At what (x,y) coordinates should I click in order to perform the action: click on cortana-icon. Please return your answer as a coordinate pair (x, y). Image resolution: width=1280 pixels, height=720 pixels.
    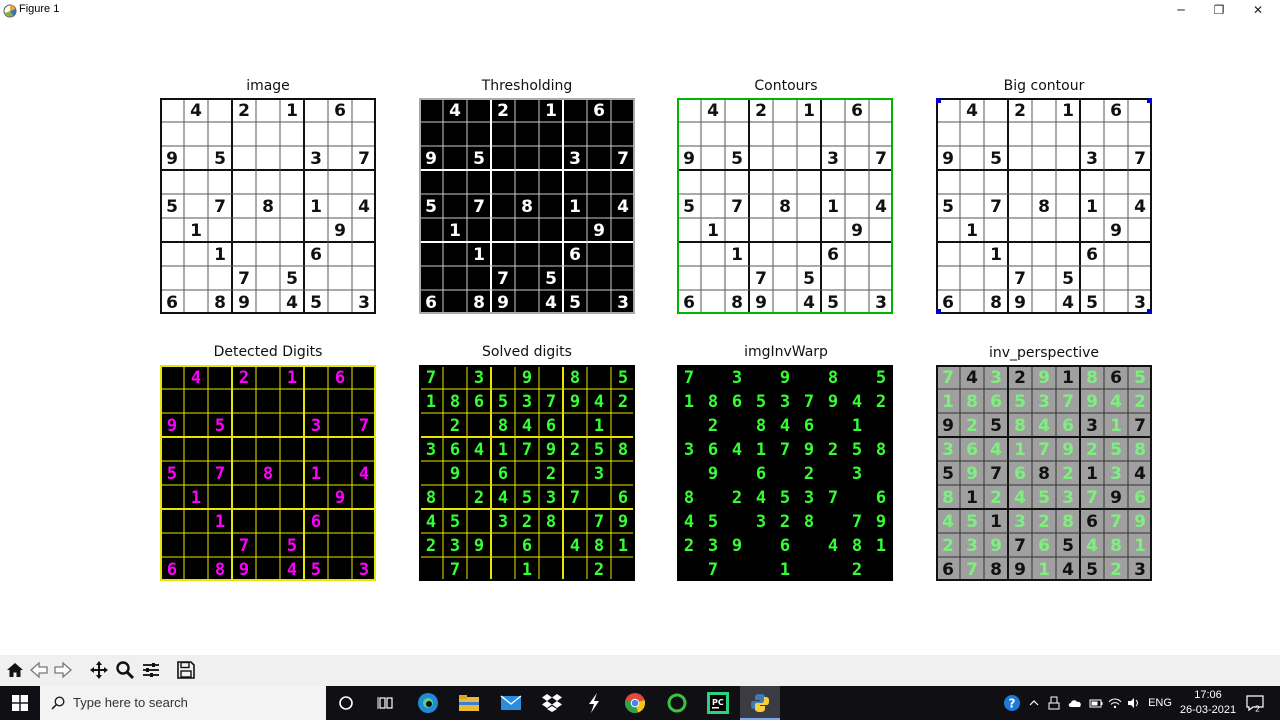
    Looking at the image, I should click on (346, 703).